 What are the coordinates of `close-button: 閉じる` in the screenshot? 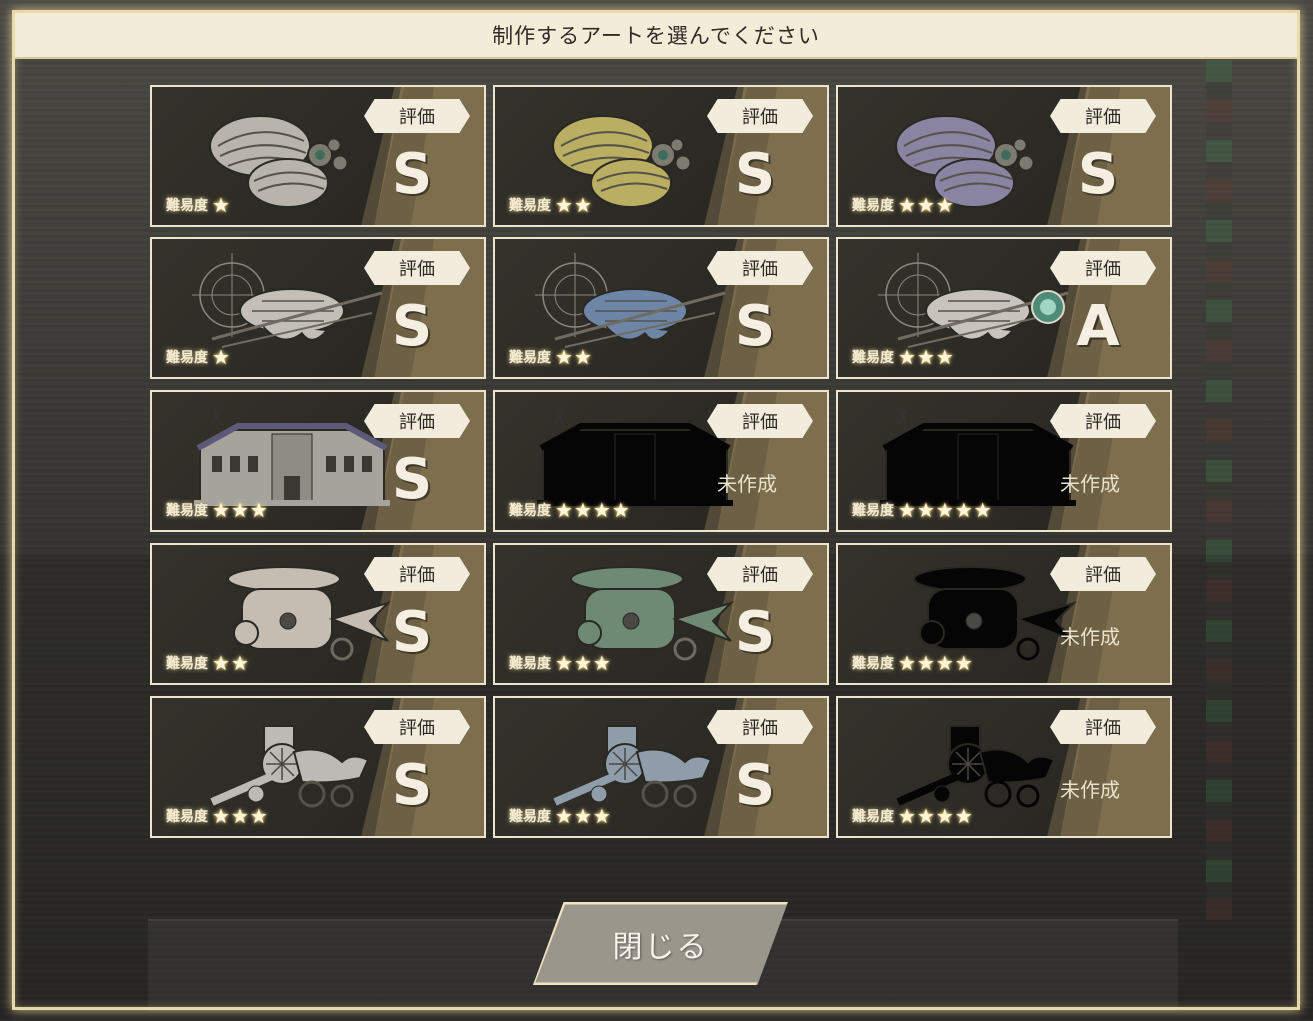 It's located at (660, 943).